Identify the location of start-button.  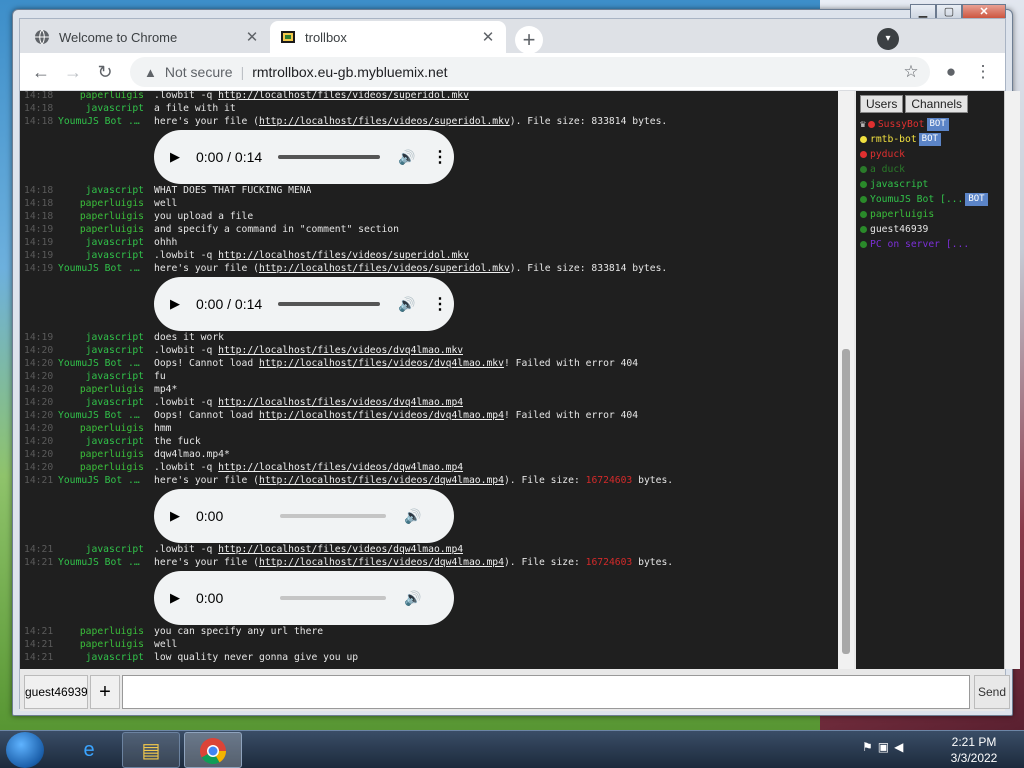
(25, 750).